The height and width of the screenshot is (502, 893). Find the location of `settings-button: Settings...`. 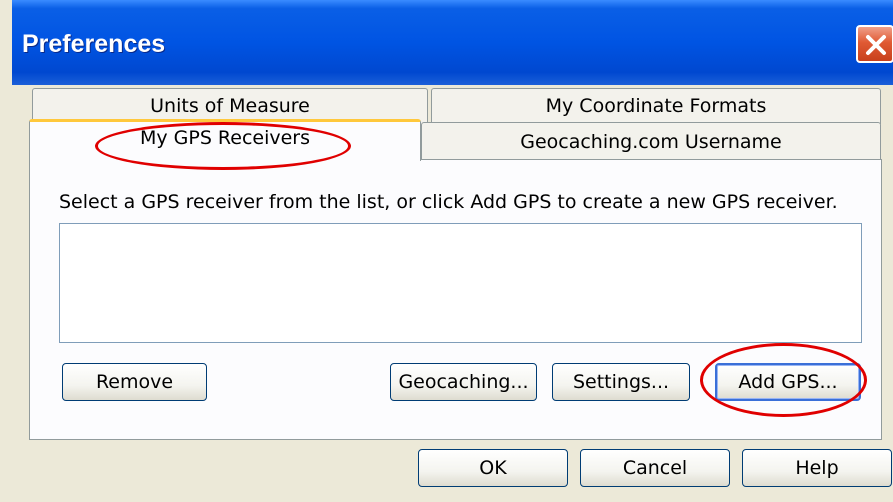

settings-button: Settings... is located at coordinates (621, 382).